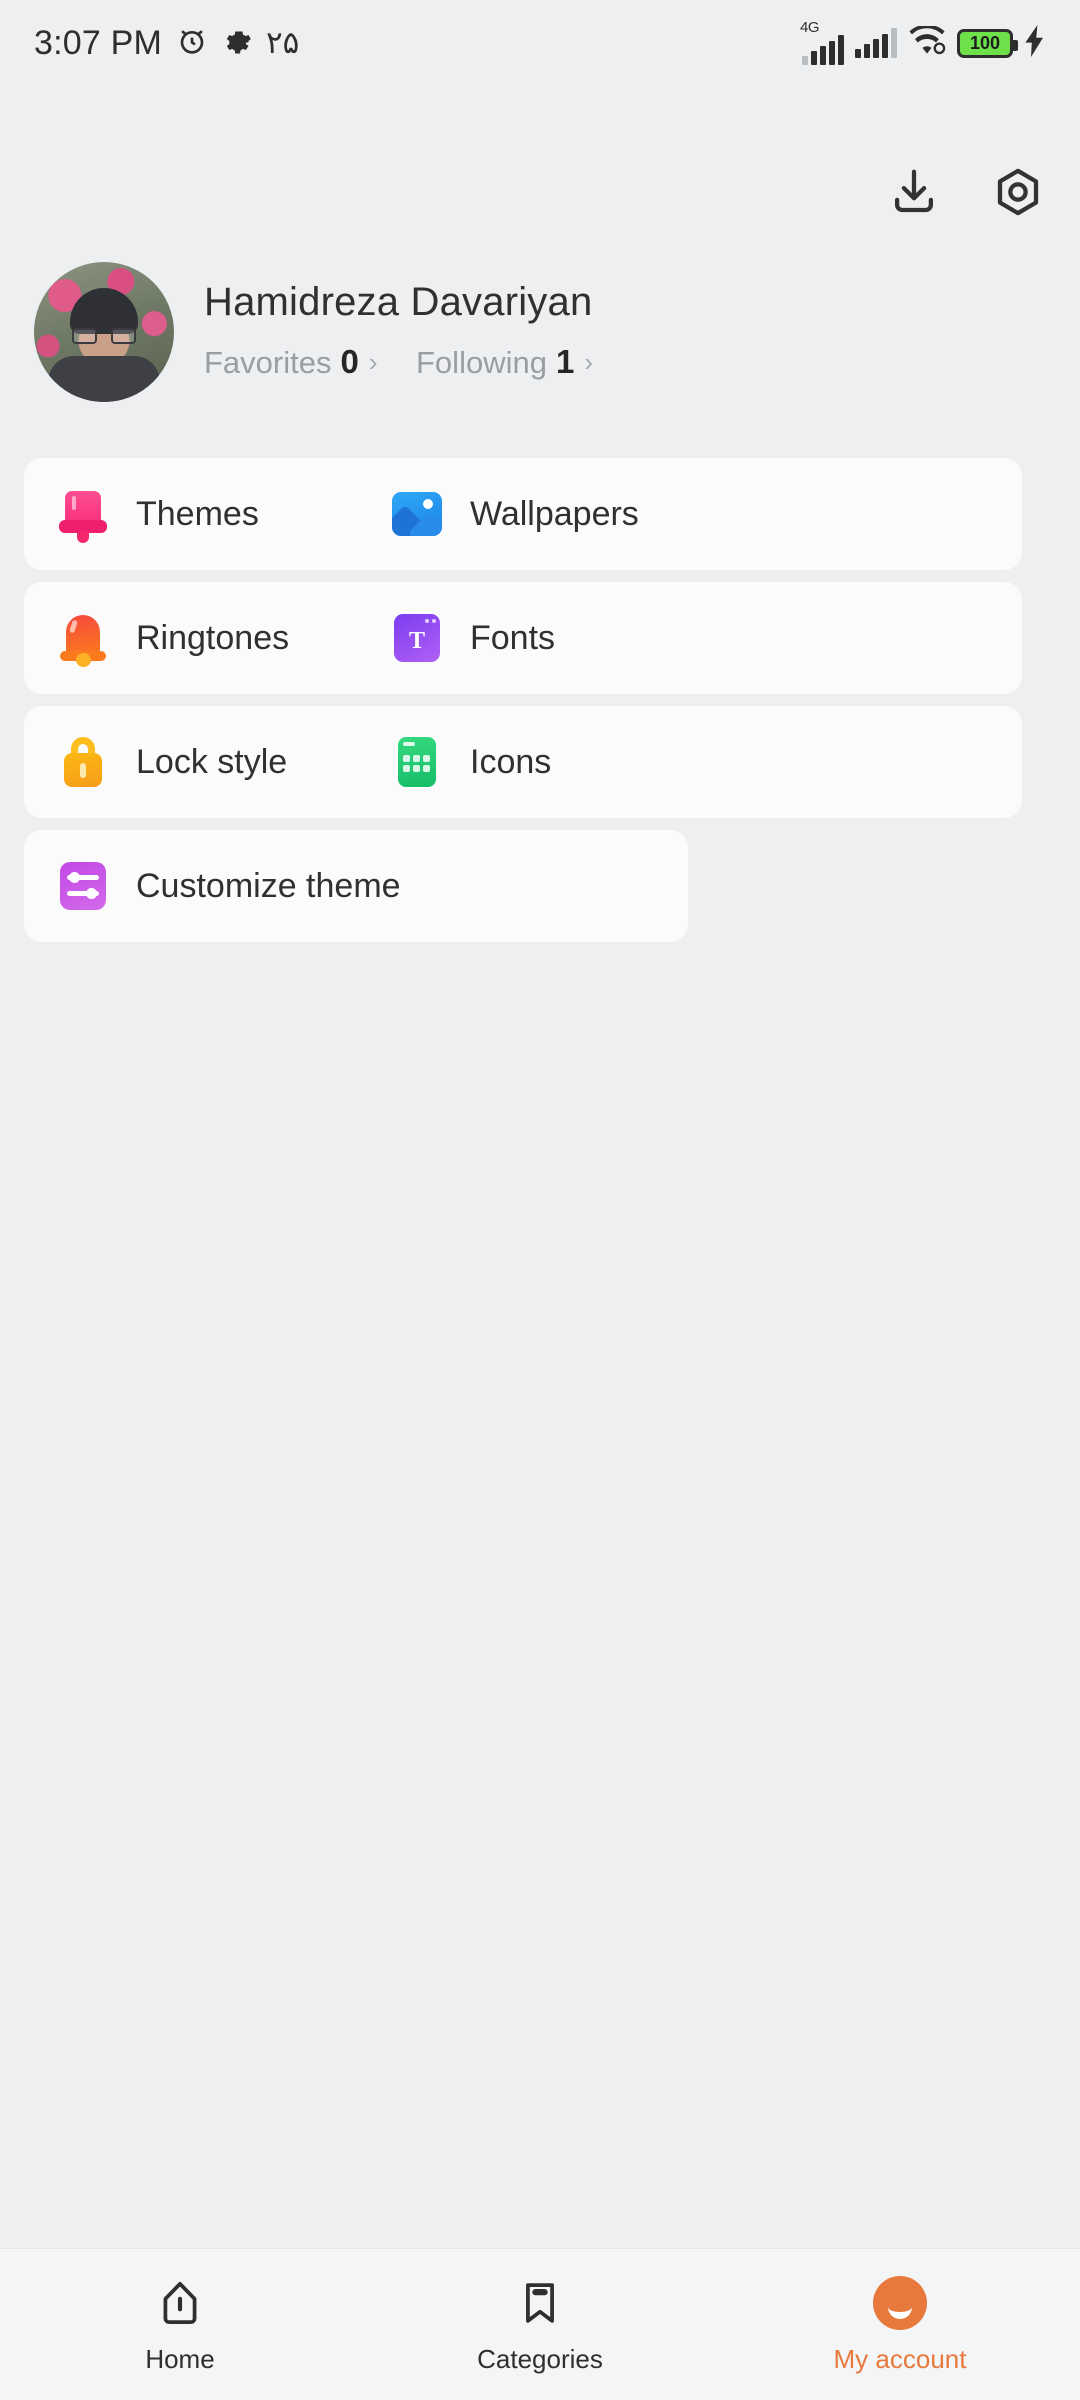  I want to click on status-bar: 3:07 PM ۲۵ 4G 100, so click(540, 43).